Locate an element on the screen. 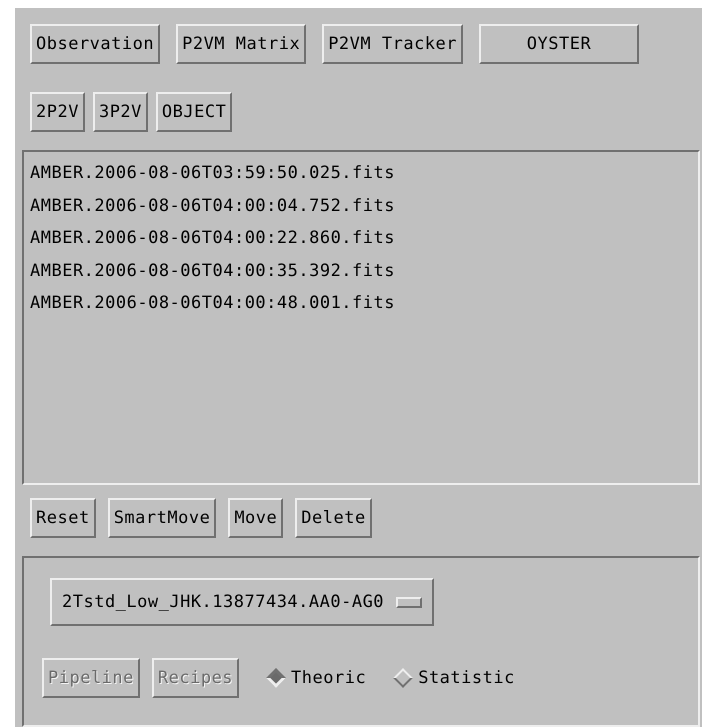  option-menu-indicator-icon is located at coordinates (409, 602).